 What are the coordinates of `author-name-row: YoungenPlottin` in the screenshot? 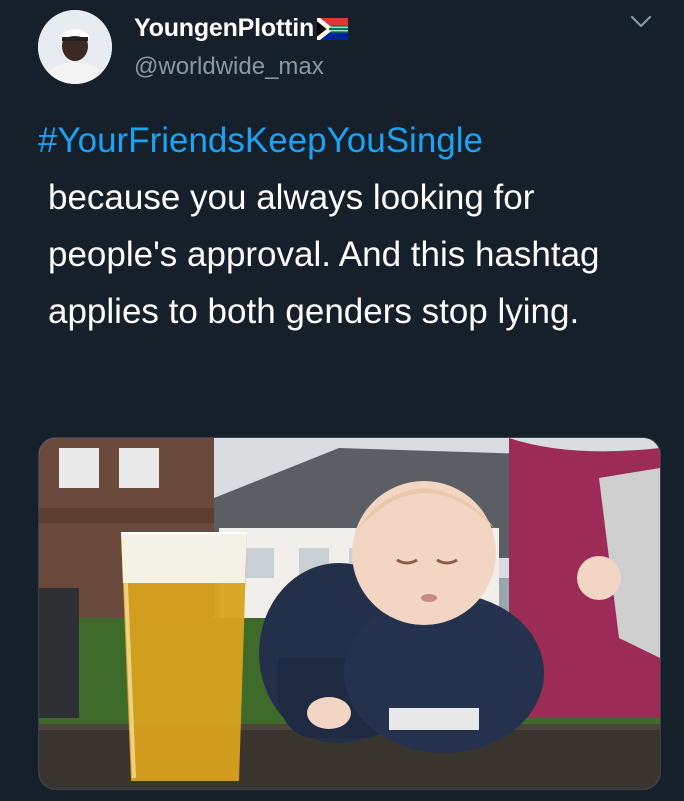 It's located at (241, 28).